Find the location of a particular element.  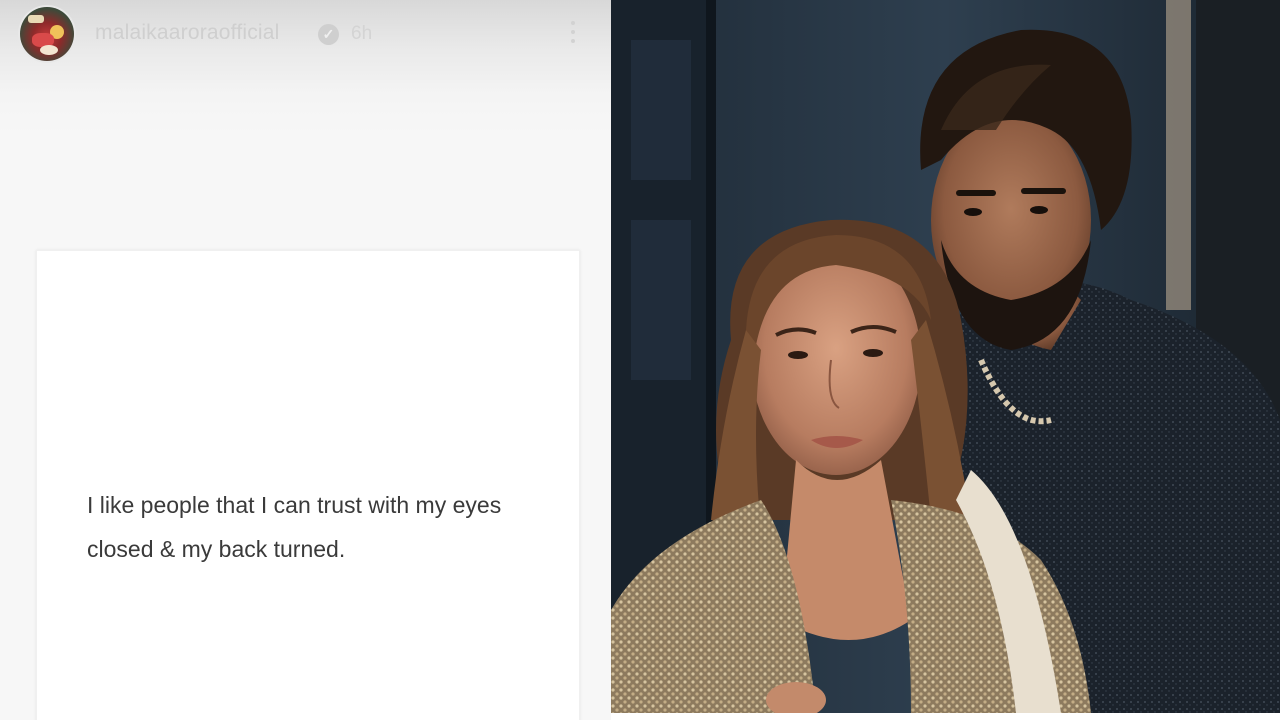

more-options-icon is located at coordinates (573, 33).